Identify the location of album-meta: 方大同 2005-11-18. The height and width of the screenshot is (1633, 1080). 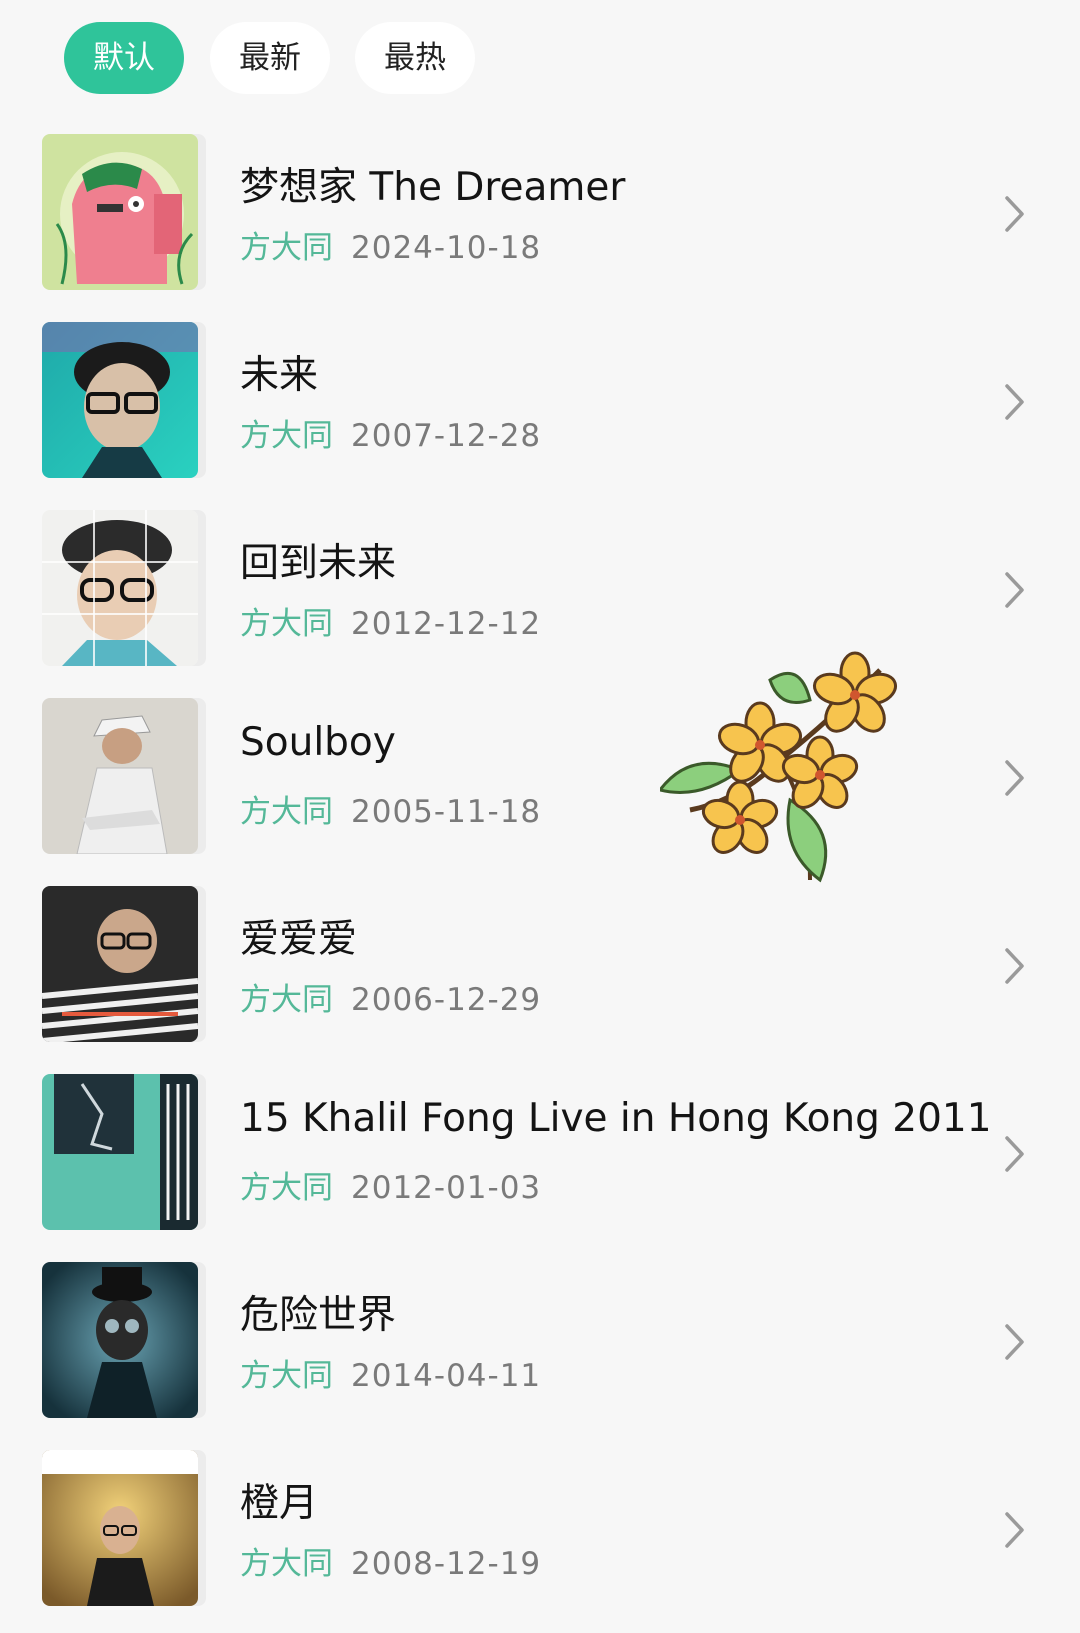
(390, 808).